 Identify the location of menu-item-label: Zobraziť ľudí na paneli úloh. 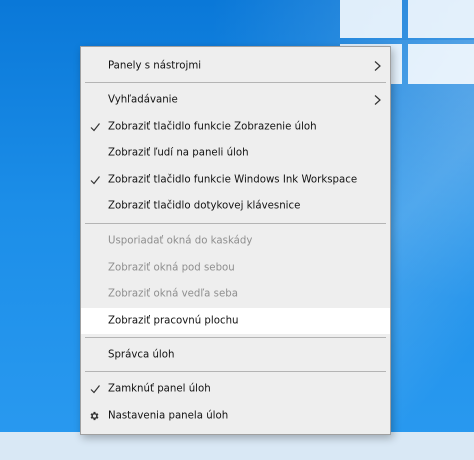
(178, 153).